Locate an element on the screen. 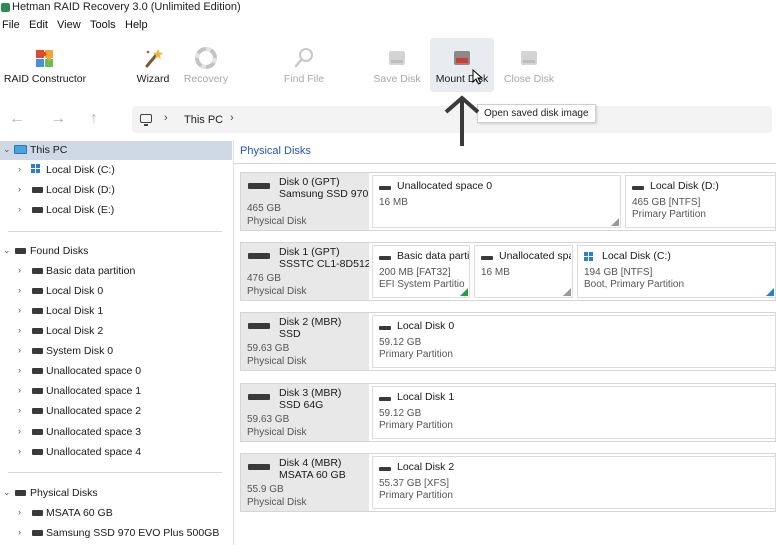  tree-item-found-disks: ⌄ Found Disks is located at coordinates (116, 251).